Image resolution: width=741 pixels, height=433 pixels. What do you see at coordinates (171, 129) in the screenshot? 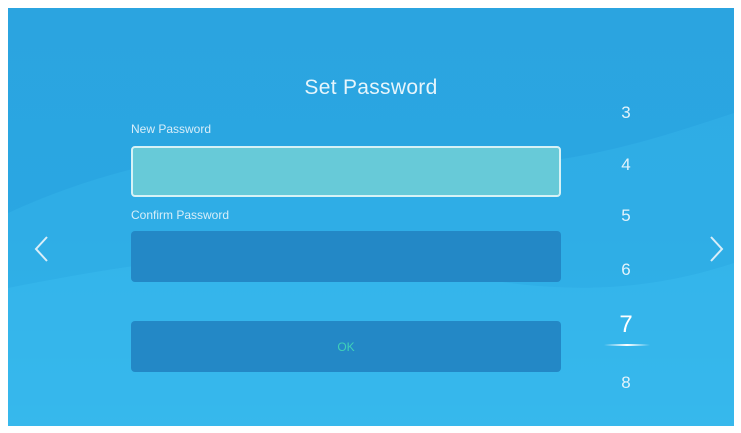
I see `new-password-label: New Password` at bounding box center [171, 129].